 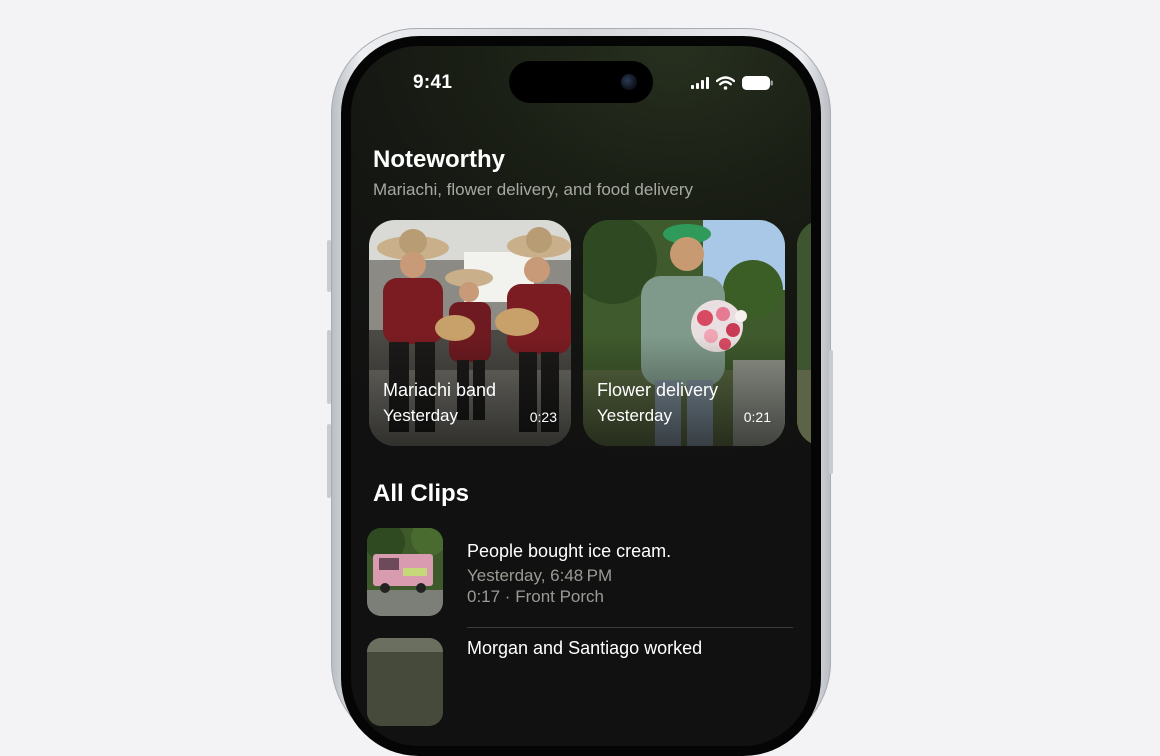 What do you see at coordinates (658, 390) in the screenshot?
I see `card-title: Flower delivery` at bounding box center [658, 390].